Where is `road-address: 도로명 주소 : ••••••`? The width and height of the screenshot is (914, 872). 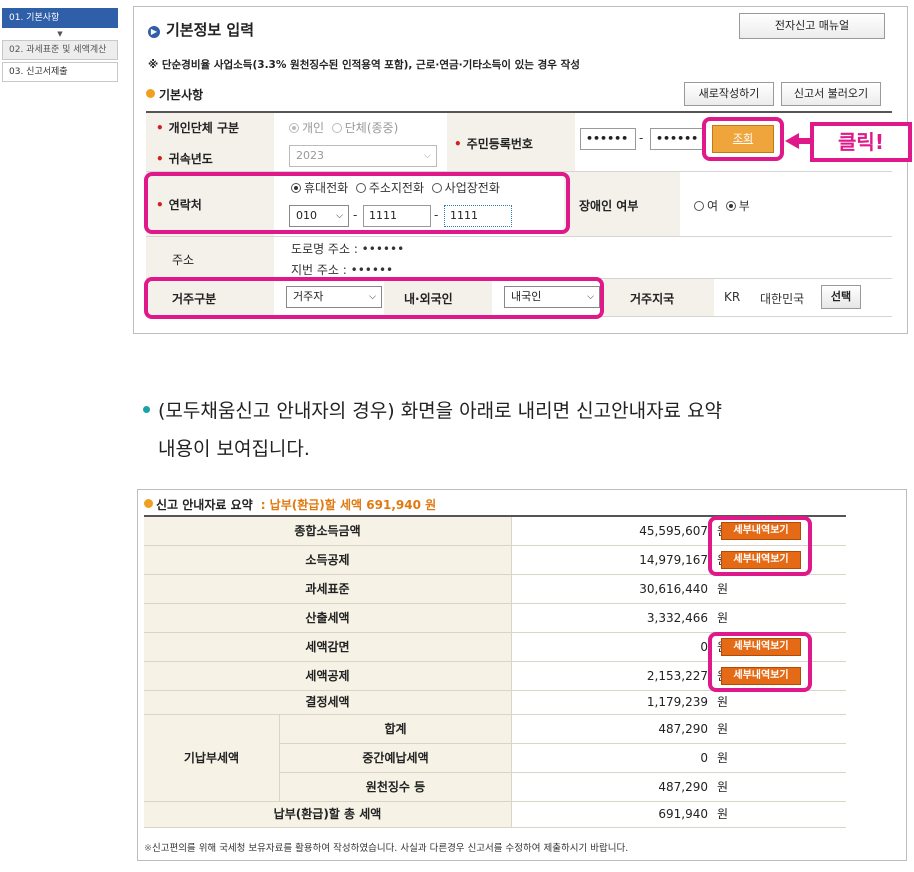 road-address: 도로명 주소 : •••••• is located at coordinates (348, 249).